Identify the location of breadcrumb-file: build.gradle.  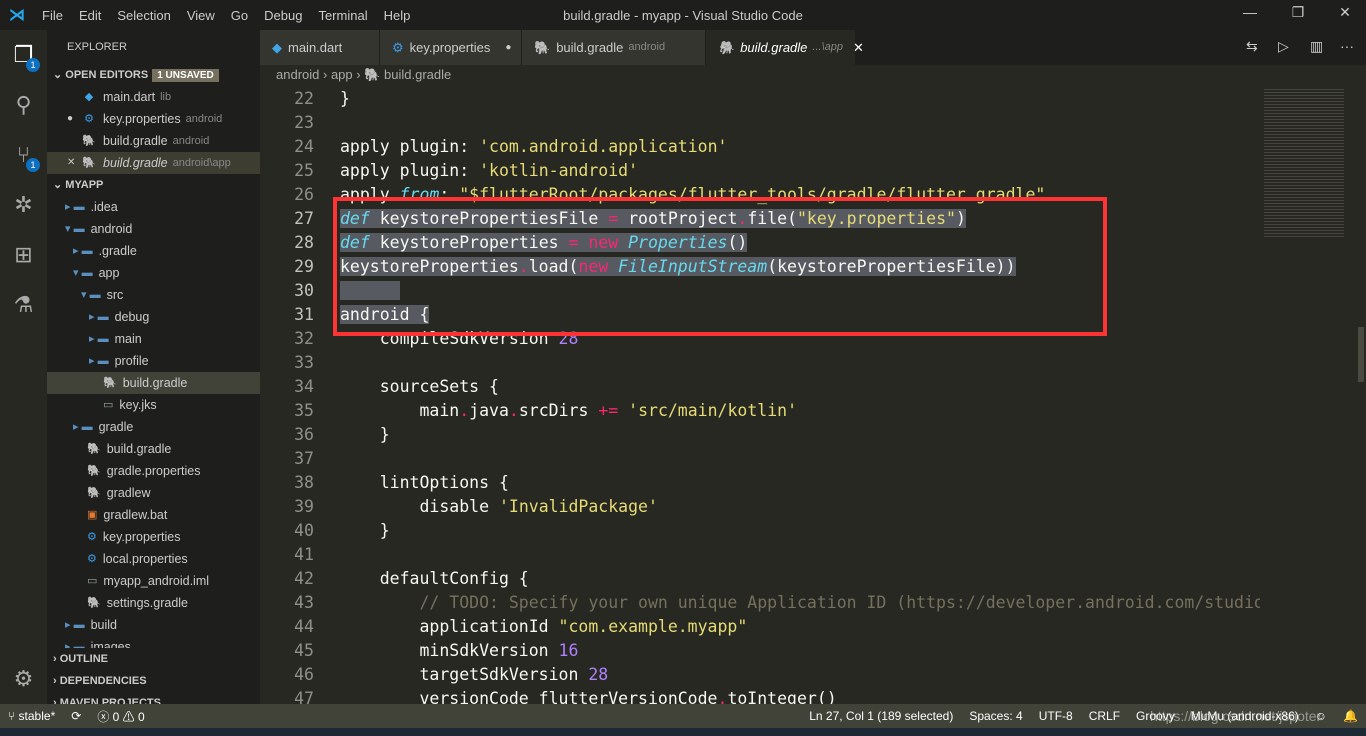
(417, 74).